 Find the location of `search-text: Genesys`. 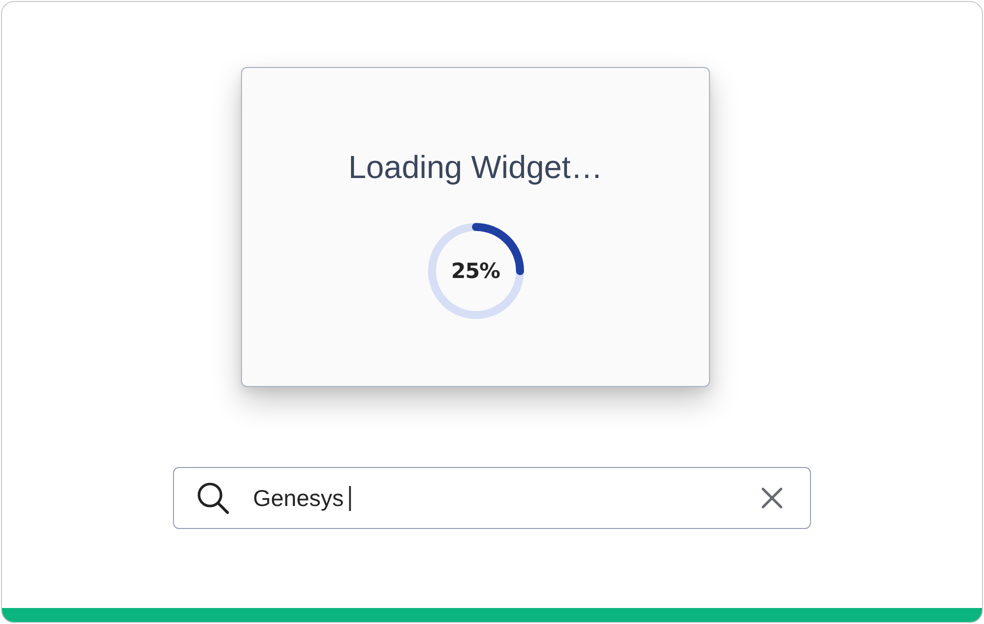

search-text: Genesys is located at coordinates (298, 498).